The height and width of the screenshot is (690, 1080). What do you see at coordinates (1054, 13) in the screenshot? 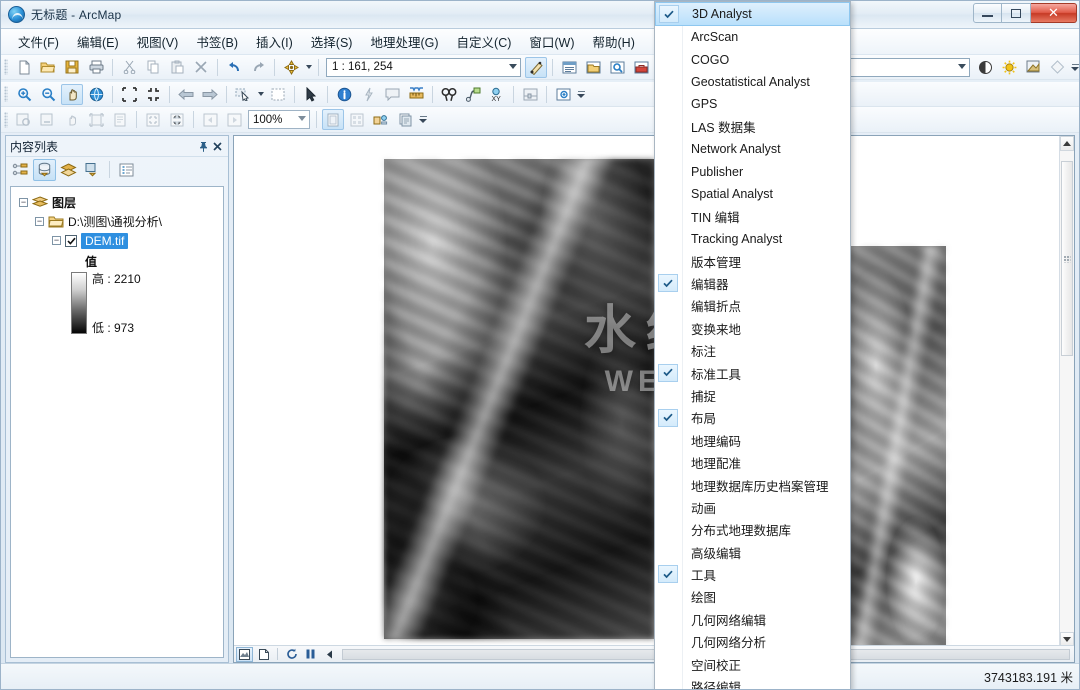
I see `close-button: ✕` at bounding box center [1054, 13].